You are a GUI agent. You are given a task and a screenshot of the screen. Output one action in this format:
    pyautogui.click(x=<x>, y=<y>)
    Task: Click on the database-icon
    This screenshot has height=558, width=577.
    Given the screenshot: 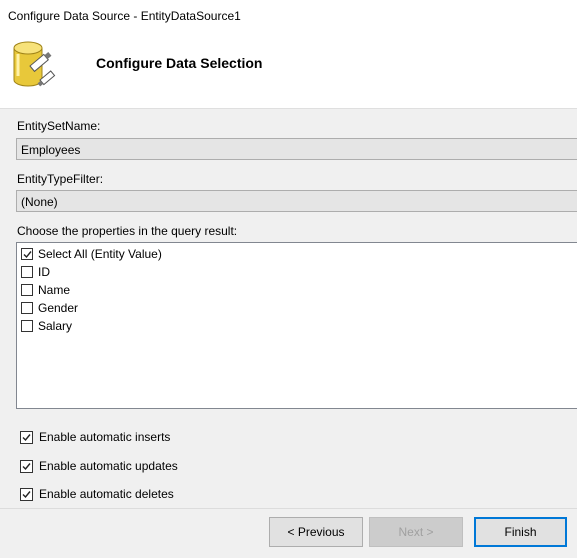 What is the action you would take?
    pyautogui.click(x=34, y=64)
    